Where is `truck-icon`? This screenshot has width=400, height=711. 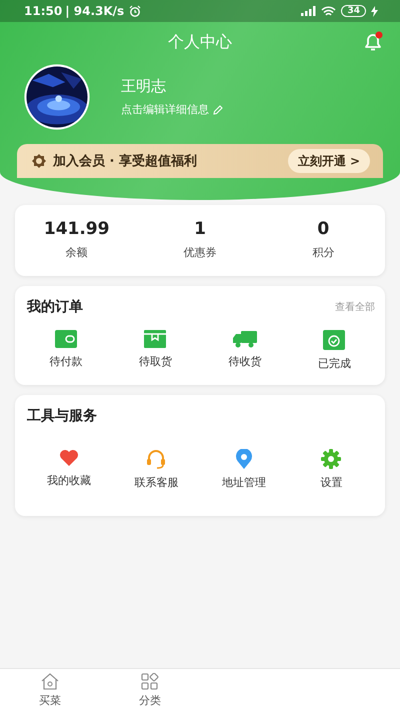
truck-icon is located at coordinates (244, 339).